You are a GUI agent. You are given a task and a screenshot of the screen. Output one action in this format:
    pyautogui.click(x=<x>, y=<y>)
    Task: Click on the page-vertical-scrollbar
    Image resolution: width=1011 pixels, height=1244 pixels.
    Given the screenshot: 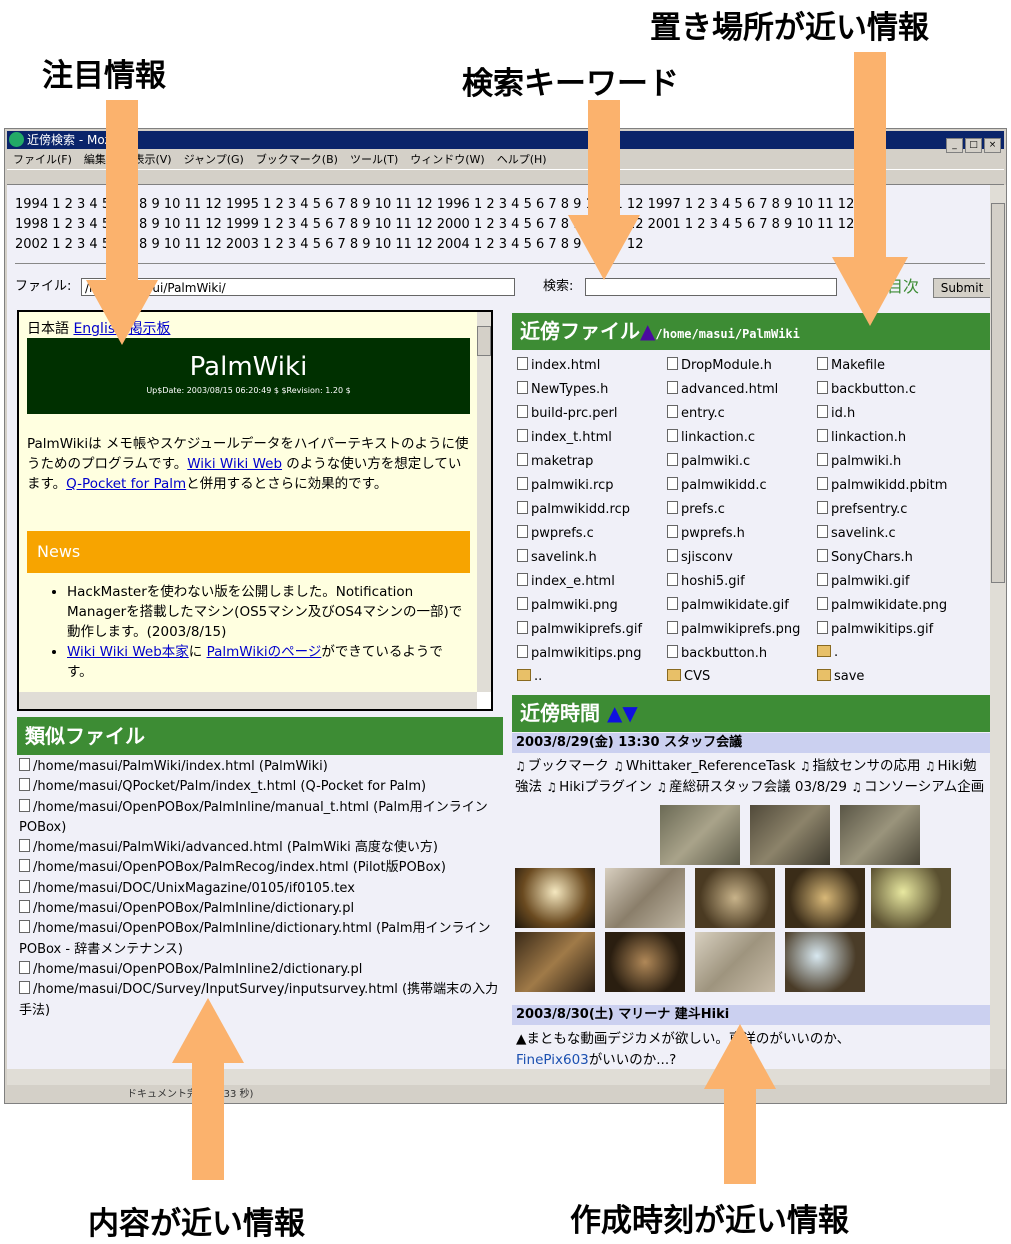 What is the action you would take?
    pyautogui.click(x=998, y=627)
    